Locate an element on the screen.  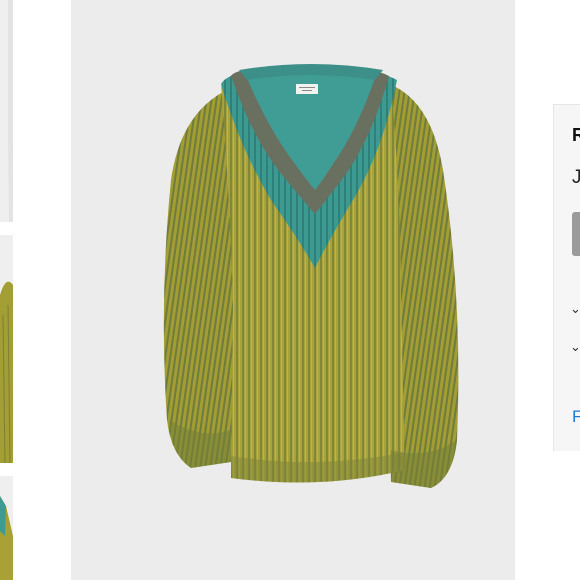
info-link: F is located at coordinates (576, 417).